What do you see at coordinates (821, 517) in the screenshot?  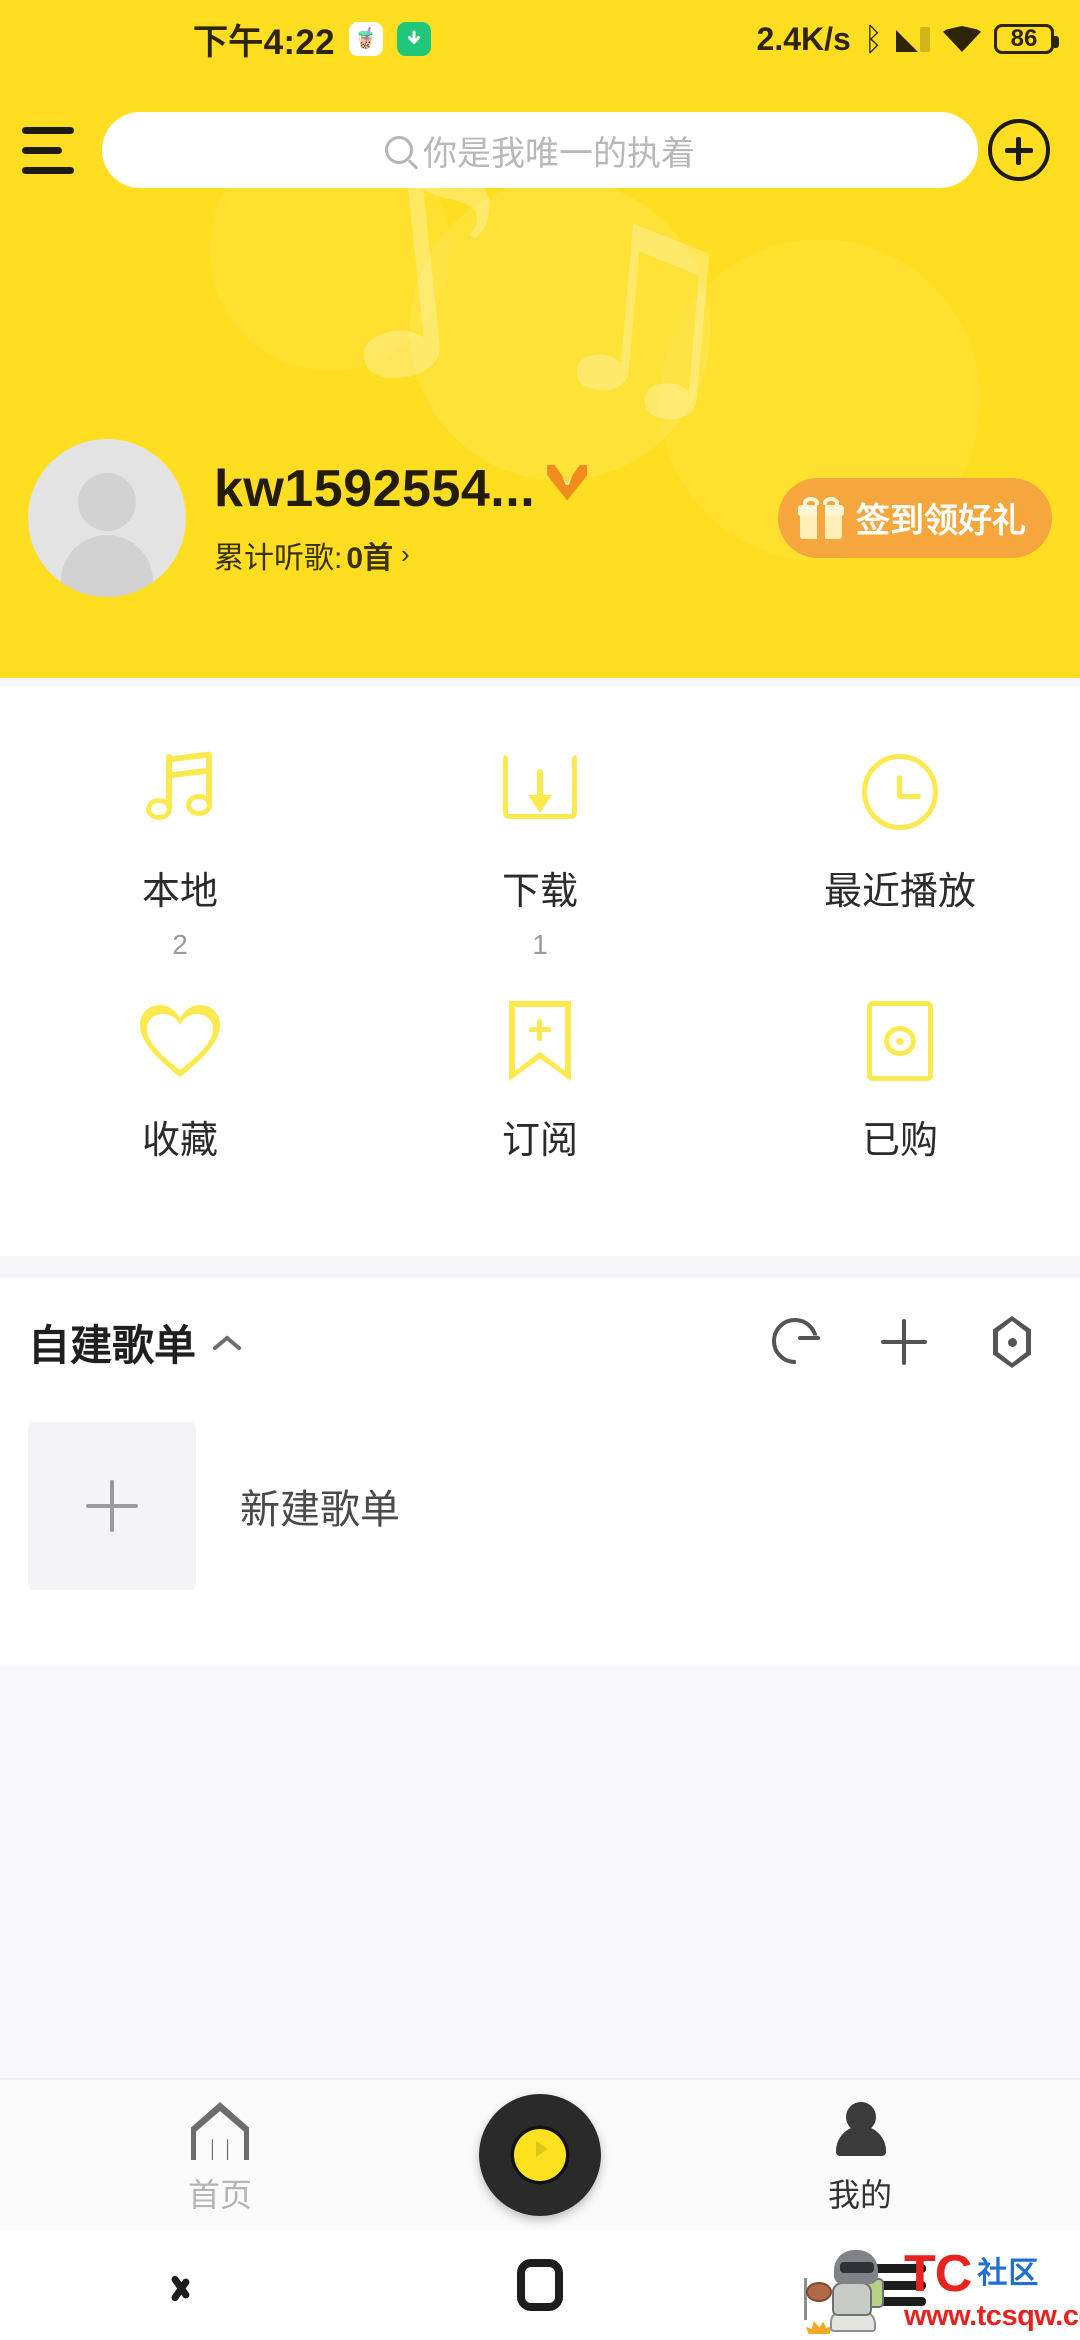 I see `gift-icon` at bounding box center [821, 517].